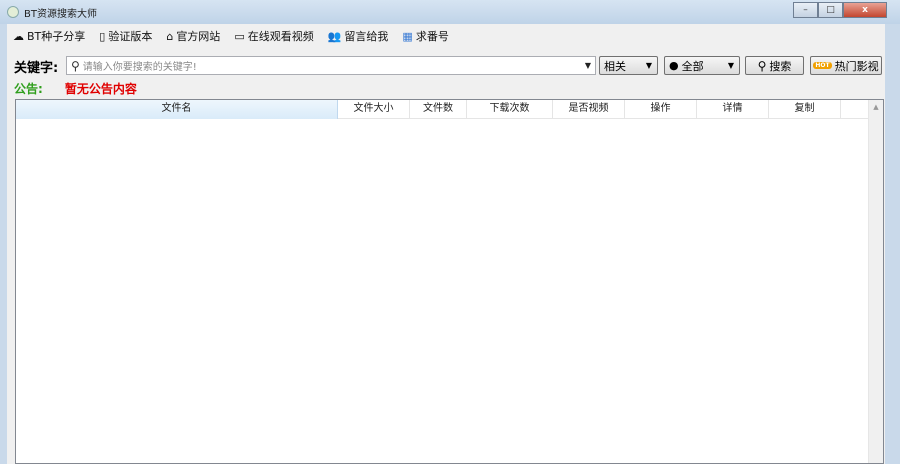  I want to click on column-header-copy: 复制, so click(805, 109).